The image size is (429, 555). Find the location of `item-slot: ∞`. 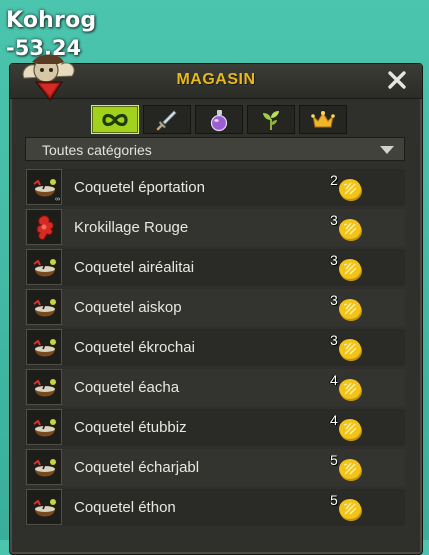

item-slot: ∞ is located at coordinates (44, 187).